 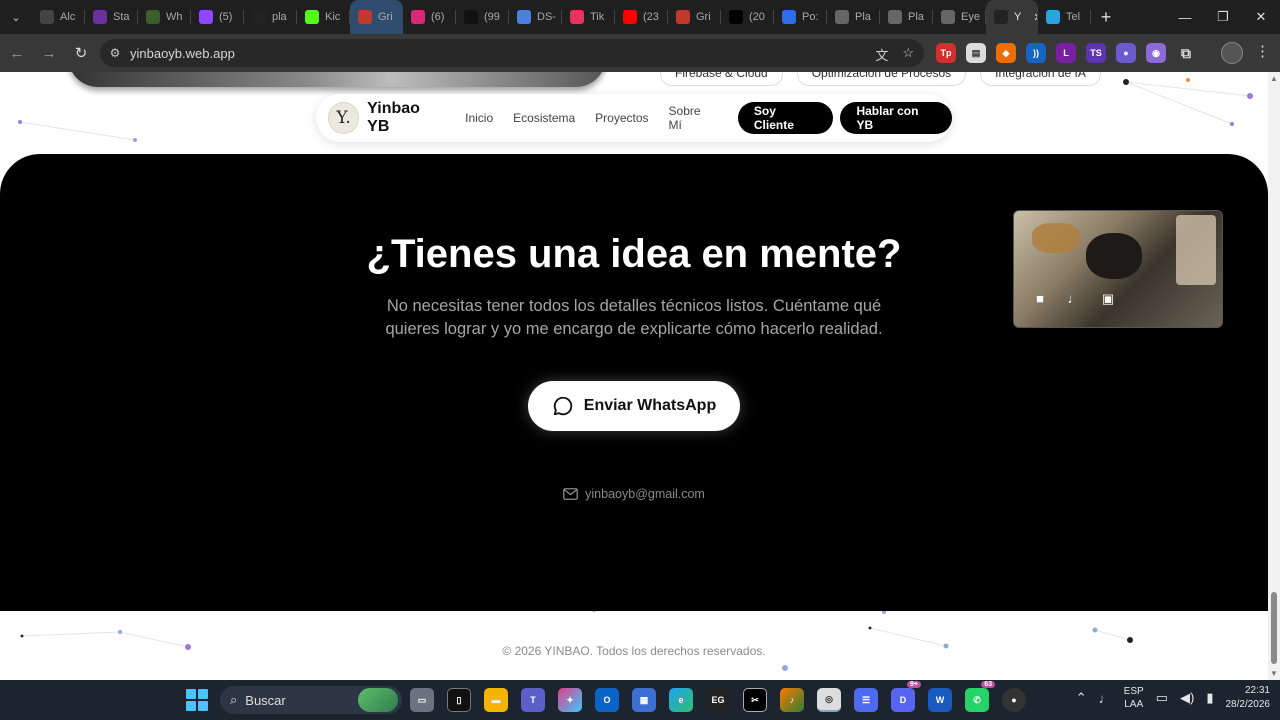 I want to click on nav-link-proyectos: Proyectos, so click(x=621, y=118).